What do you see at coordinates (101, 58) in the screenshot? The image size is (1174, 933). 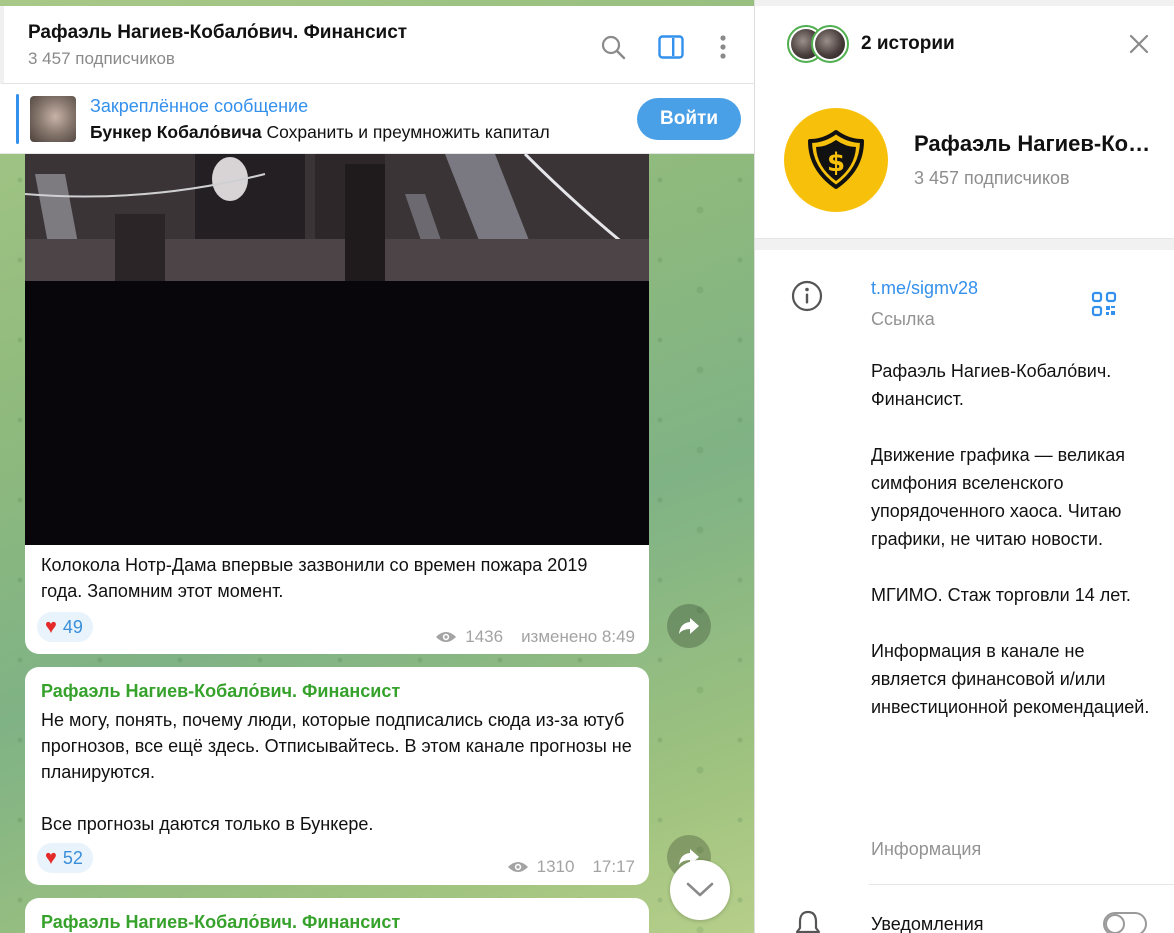 I see `chat-subscriber-count: 3 457 подписчиков` at bounding box center [101, 58].